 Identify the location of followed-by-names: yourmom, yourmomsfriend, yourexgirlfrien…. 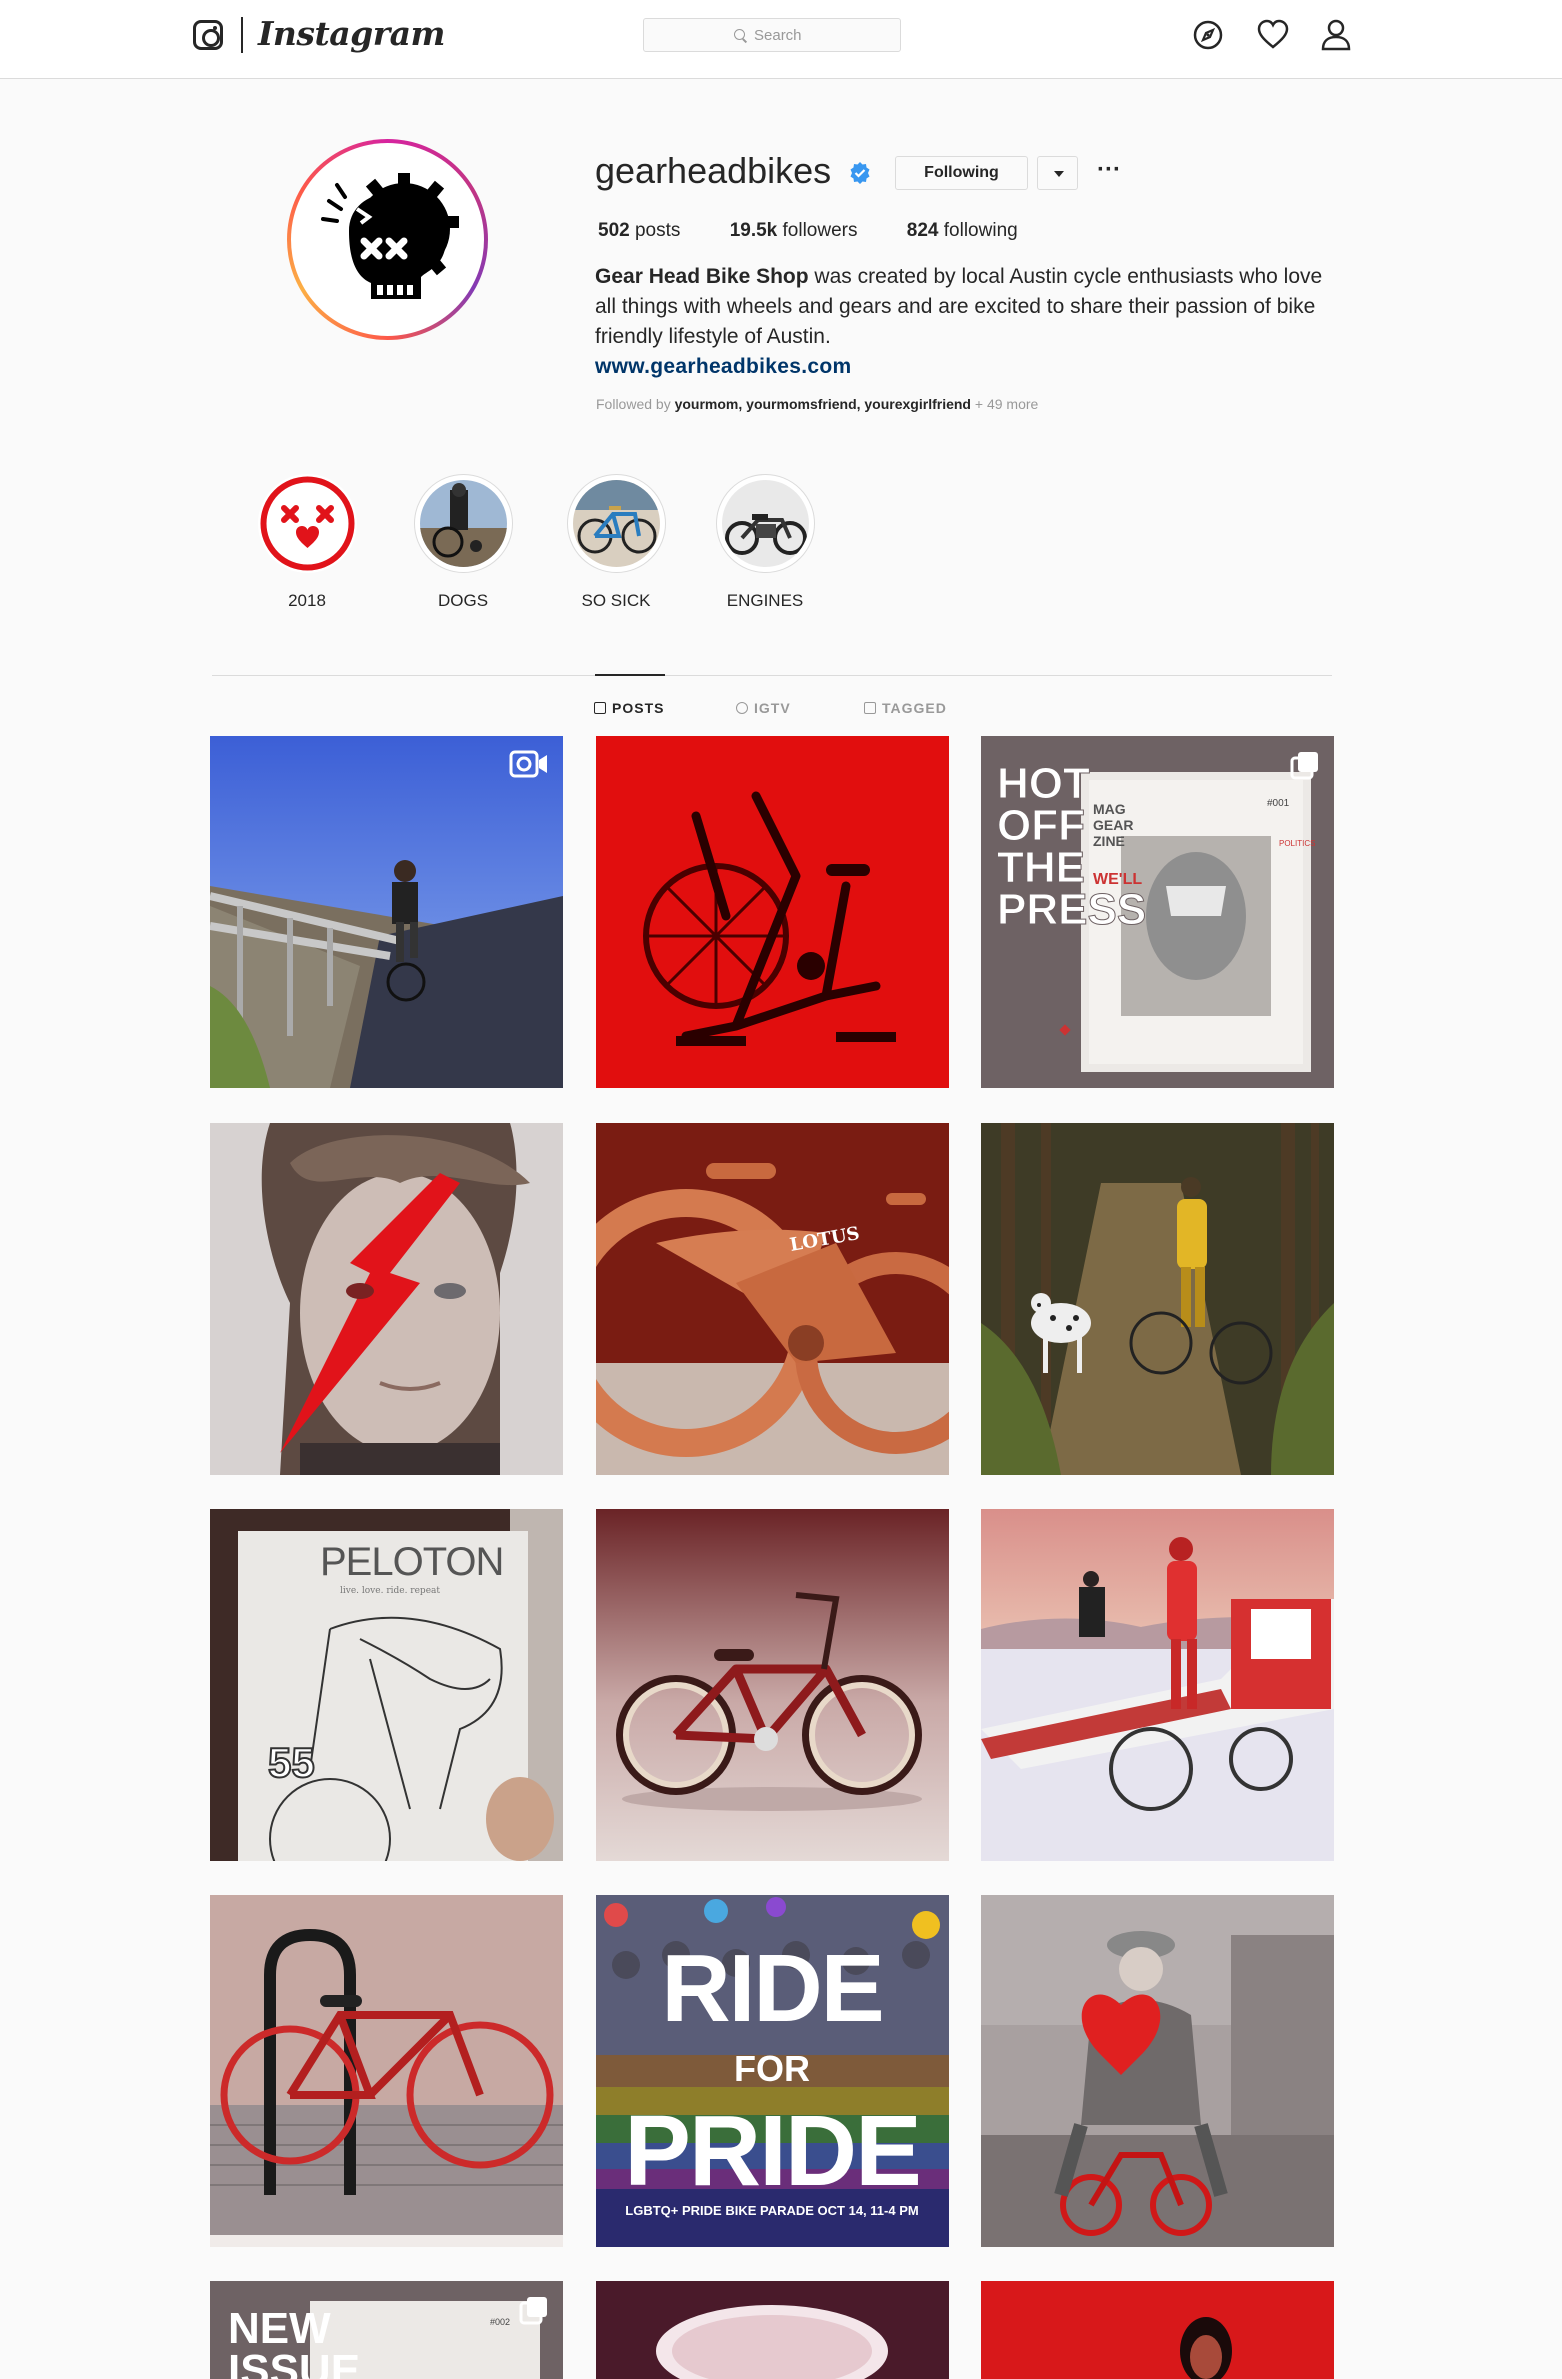
(823, 404).